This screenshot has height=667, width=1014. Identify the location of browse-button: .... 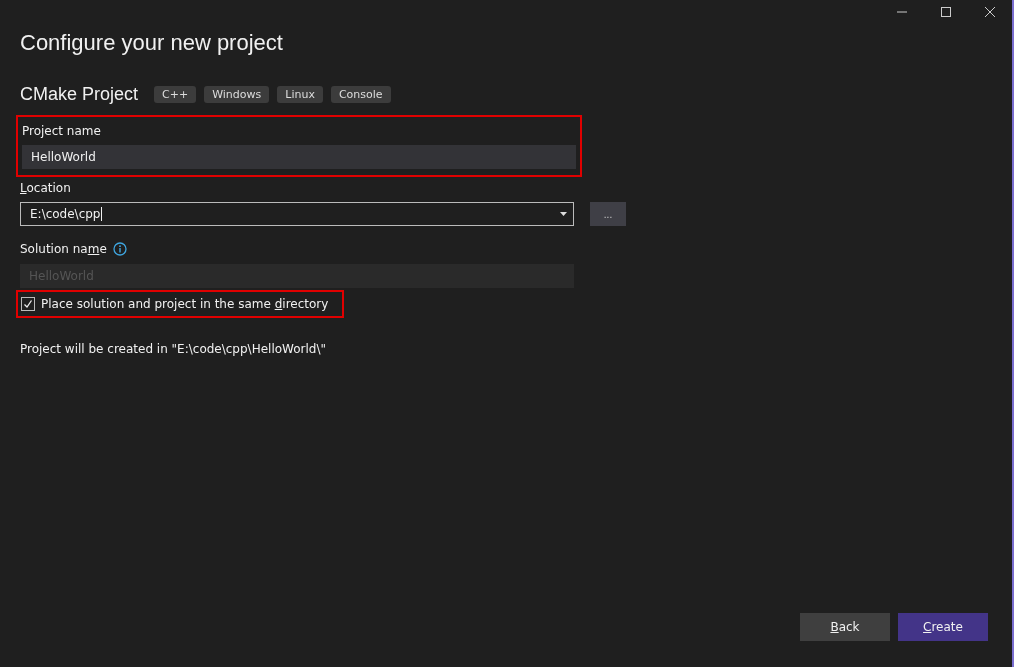
(608, 214).